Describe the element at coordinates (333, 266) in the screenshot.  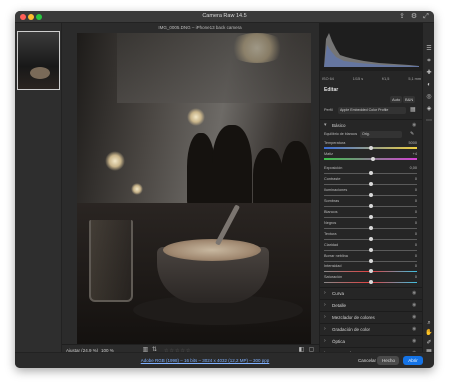
I see `slider-label: Intensidad` at that location.